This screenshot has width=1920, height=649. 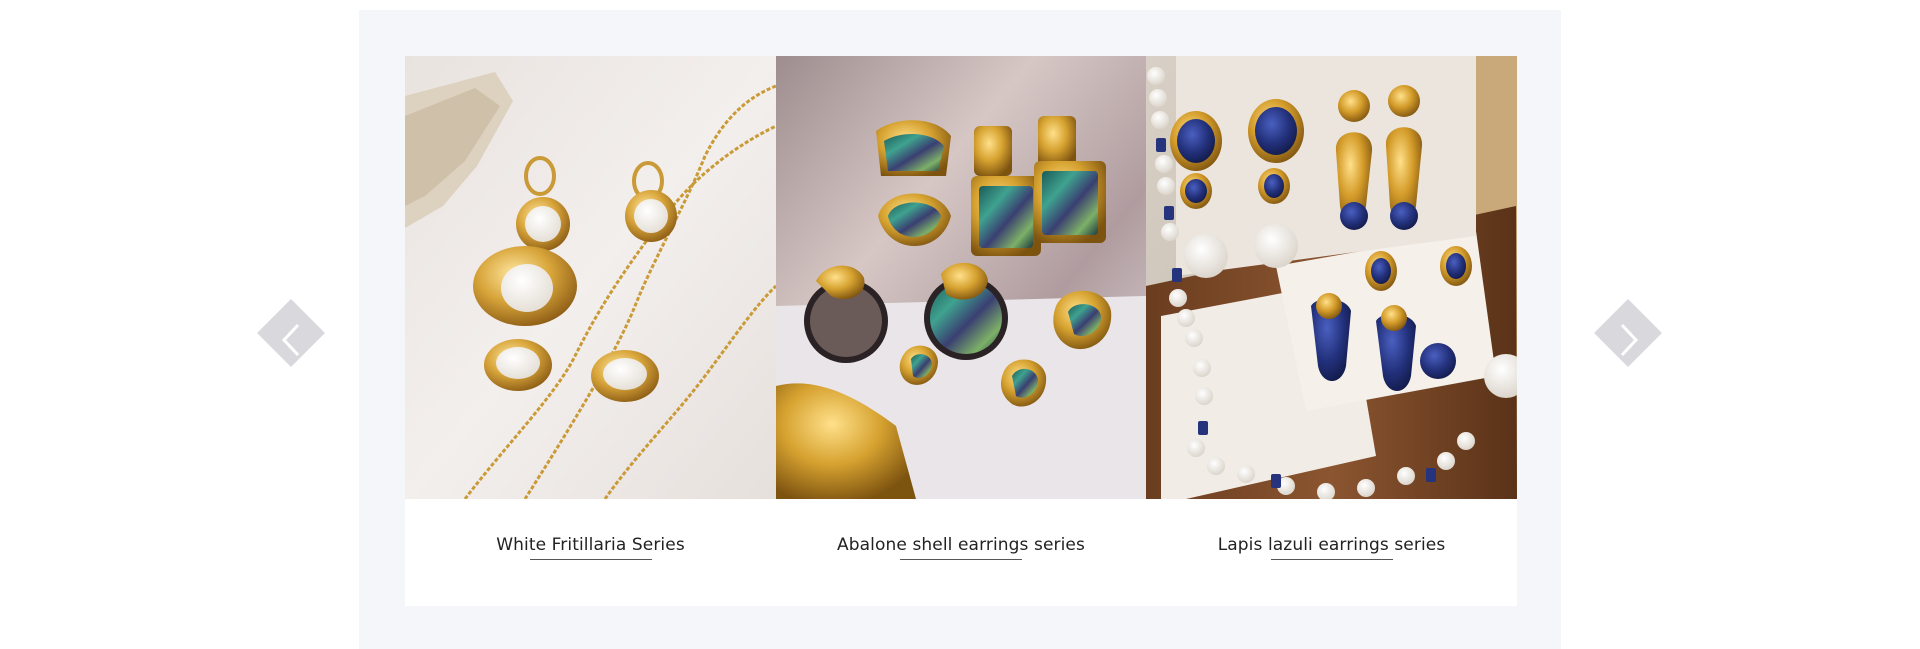 What do you see at coordinates (961, 277) in the screenshot?
I see `product-image-abalone-shell` at bounding box center [961, 277].